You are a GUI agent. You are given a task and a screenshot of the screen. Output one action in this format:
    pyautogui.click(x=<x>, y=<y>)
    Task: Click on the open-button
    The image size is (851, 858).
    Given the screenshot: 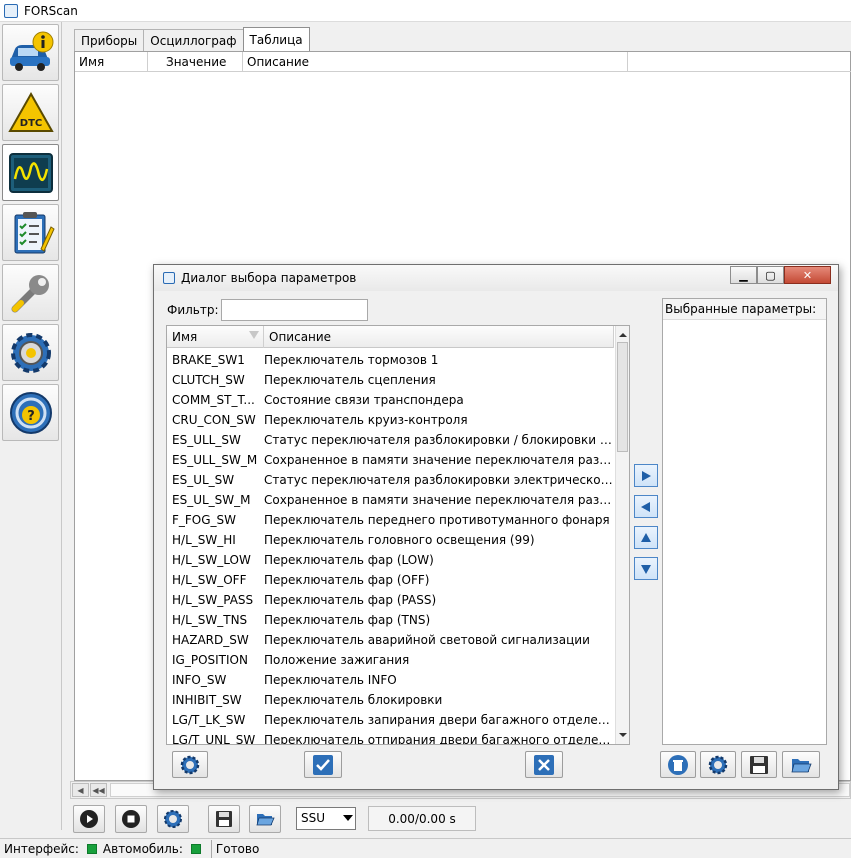 What is the action you would take?
    pyautogui.click(x=265, y=819)
    